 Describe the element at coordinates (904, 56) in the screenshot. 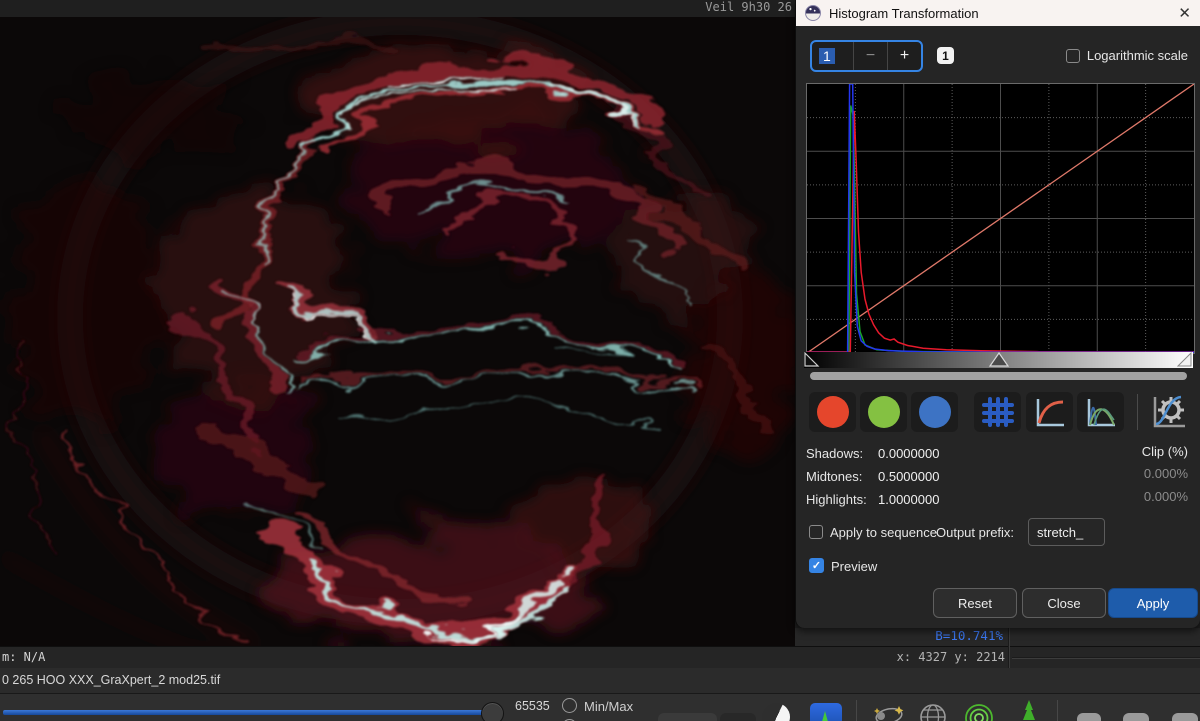

I see `spinbox-plus-button: +` at that location.